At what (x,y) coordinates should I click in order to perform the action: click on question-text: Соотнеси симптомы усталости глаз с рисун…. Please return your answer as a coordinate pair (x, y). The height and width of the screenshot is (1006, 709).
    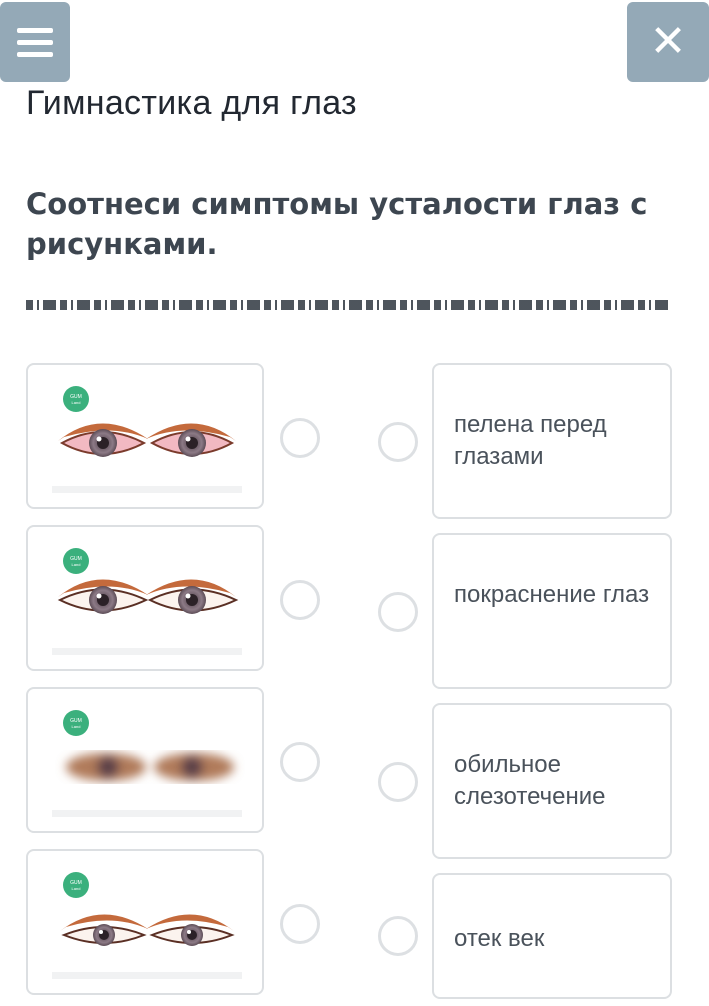
    Looking at the image, I should click on (337, 224).